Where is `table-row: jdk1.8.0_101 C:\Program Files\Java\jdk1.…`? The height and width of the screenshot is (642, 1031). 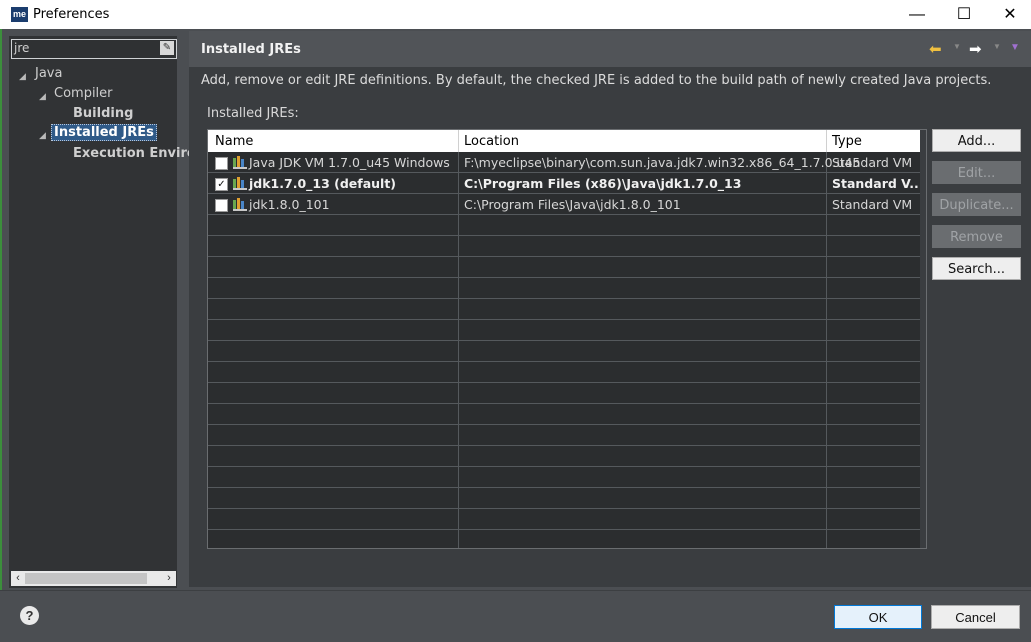 table-row: jdk1.8.0_101 C:\Program Files\Java\jdk1.… is located at coordinates (564, 204).